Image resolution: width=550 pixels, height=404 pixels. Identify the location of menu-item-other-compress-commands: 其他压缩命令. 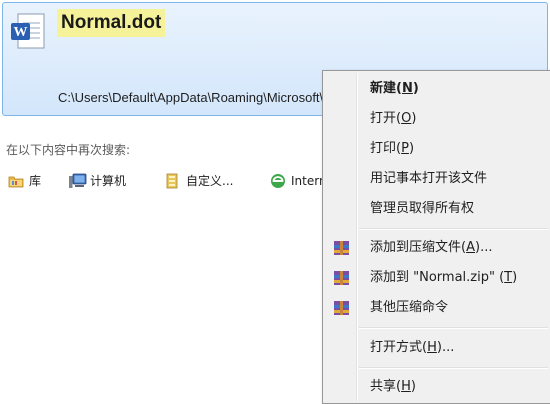
(437, 308).